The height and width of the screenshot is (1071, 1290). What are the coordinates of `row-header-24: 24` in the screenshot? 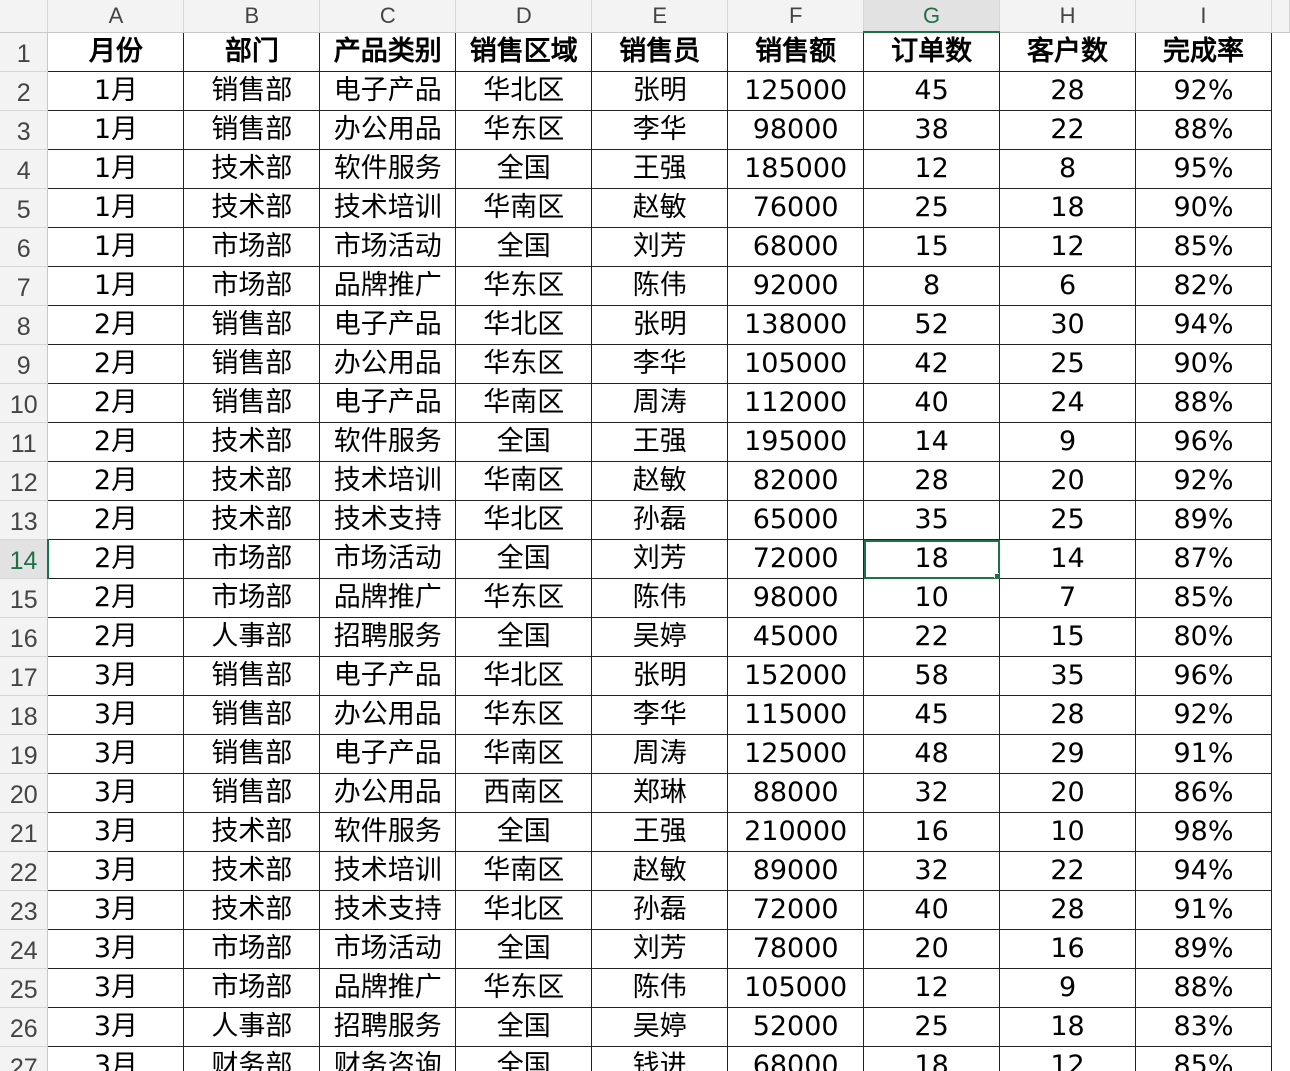 It's located at (24, 949).